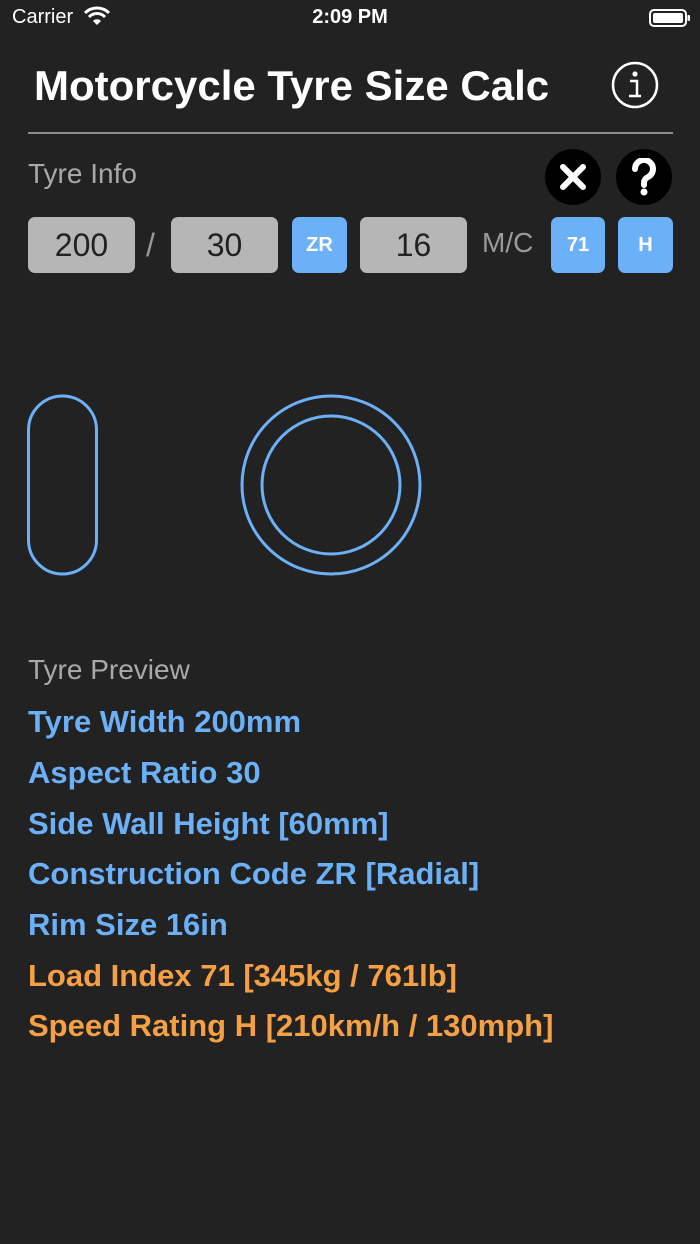  I want to click on header-divider, so click(350, 133).